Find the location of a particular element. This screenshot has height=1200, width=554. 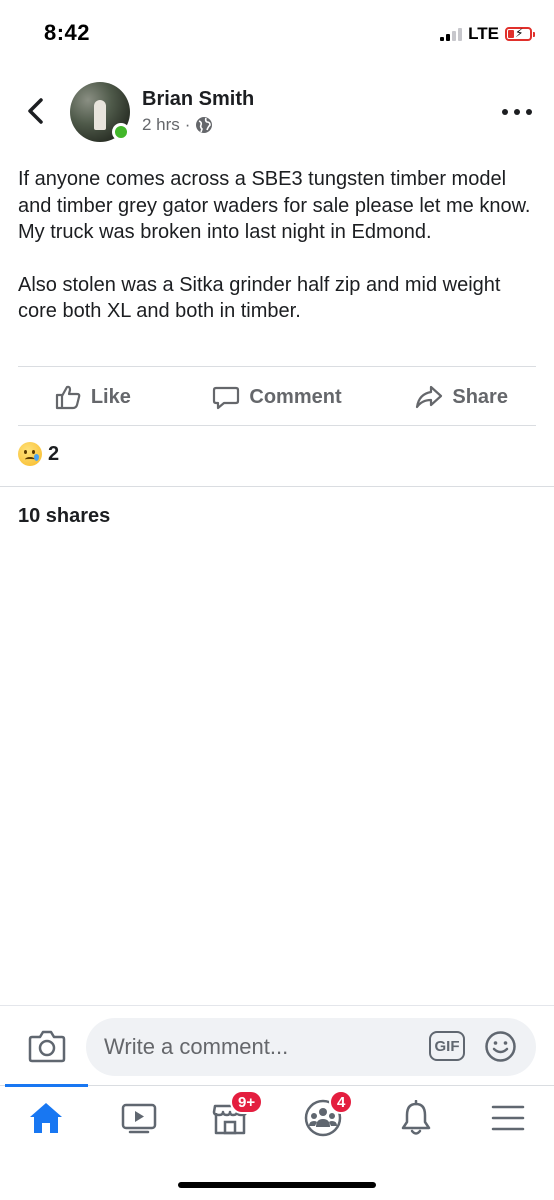

sad-reaction-icon is located at coordinates (30, 454).